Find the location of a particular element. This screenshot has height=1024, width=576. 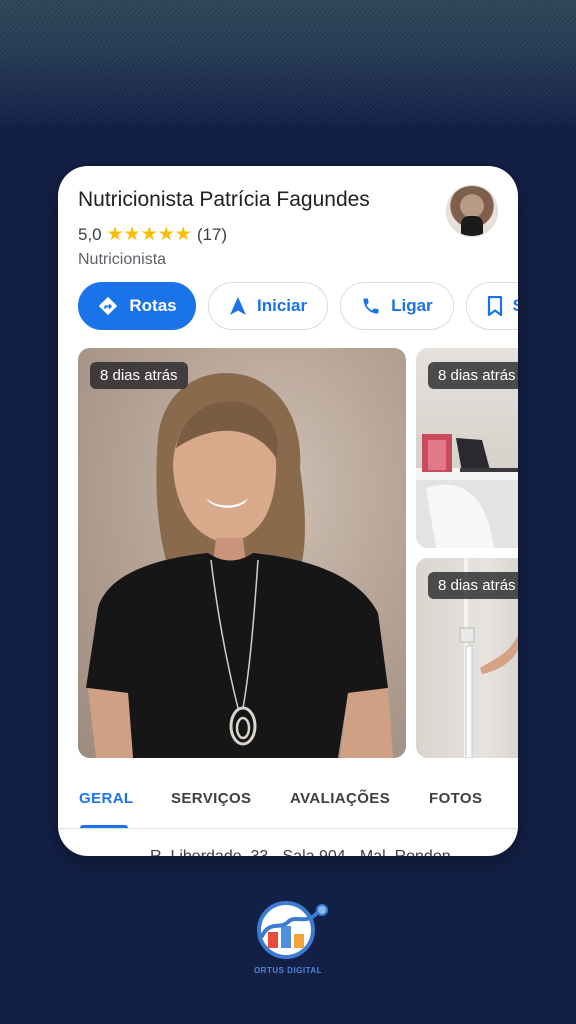

business-avatar is located at coordinates (472, 211).